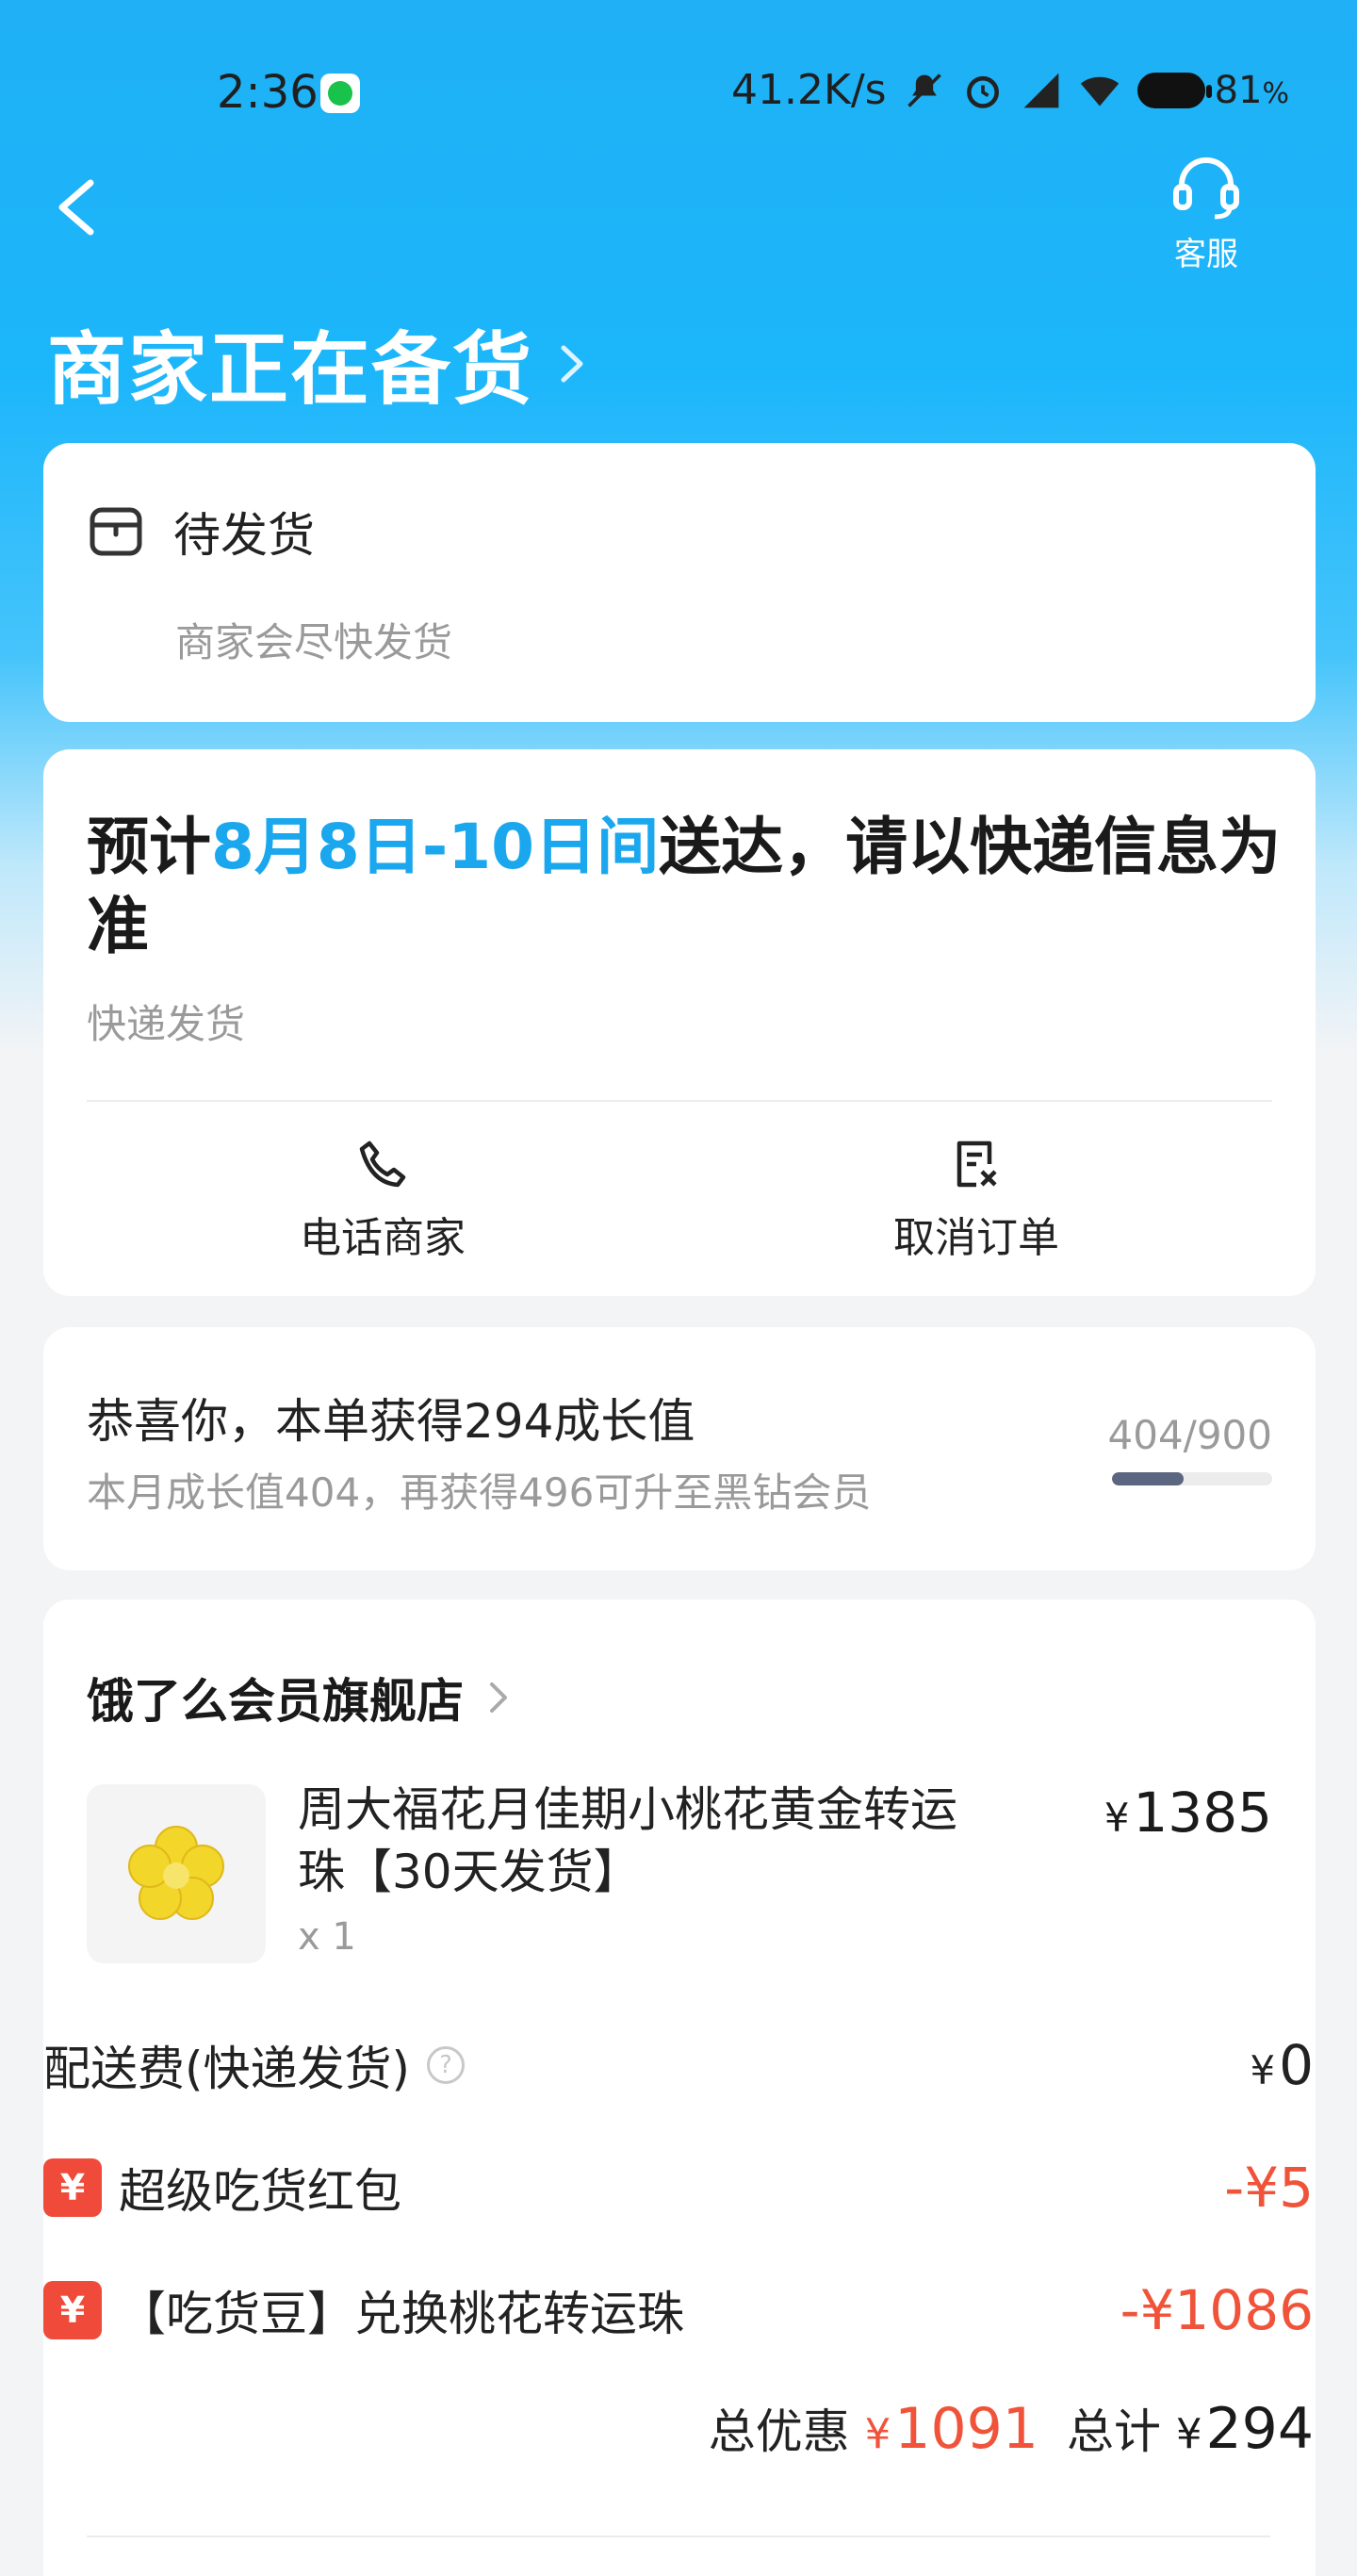 This screenshot has height=2576, width=1357. I want to click on battery-icon, so click(1174, 90).